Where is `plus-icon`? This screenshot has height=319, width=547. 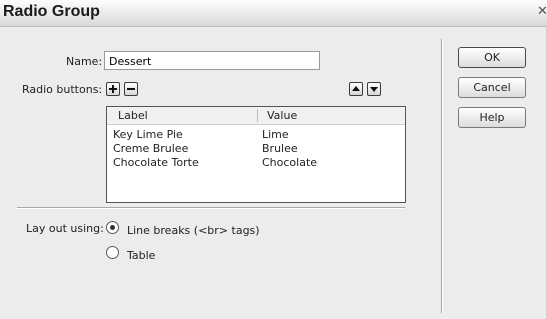
plus-icon is located at coordinates (113, 89).